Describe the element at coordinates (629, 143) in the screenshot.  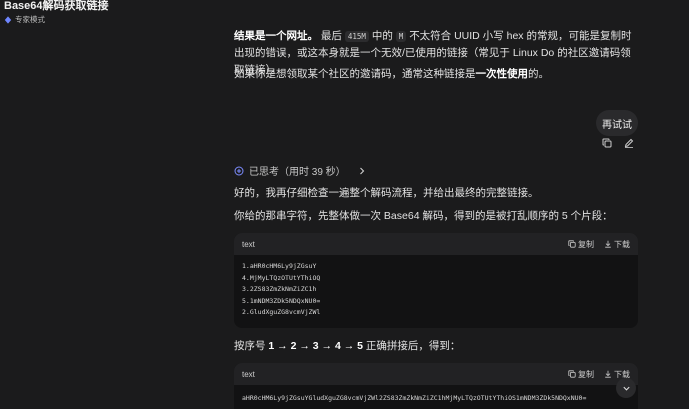
I see `edit-icon` at that location.